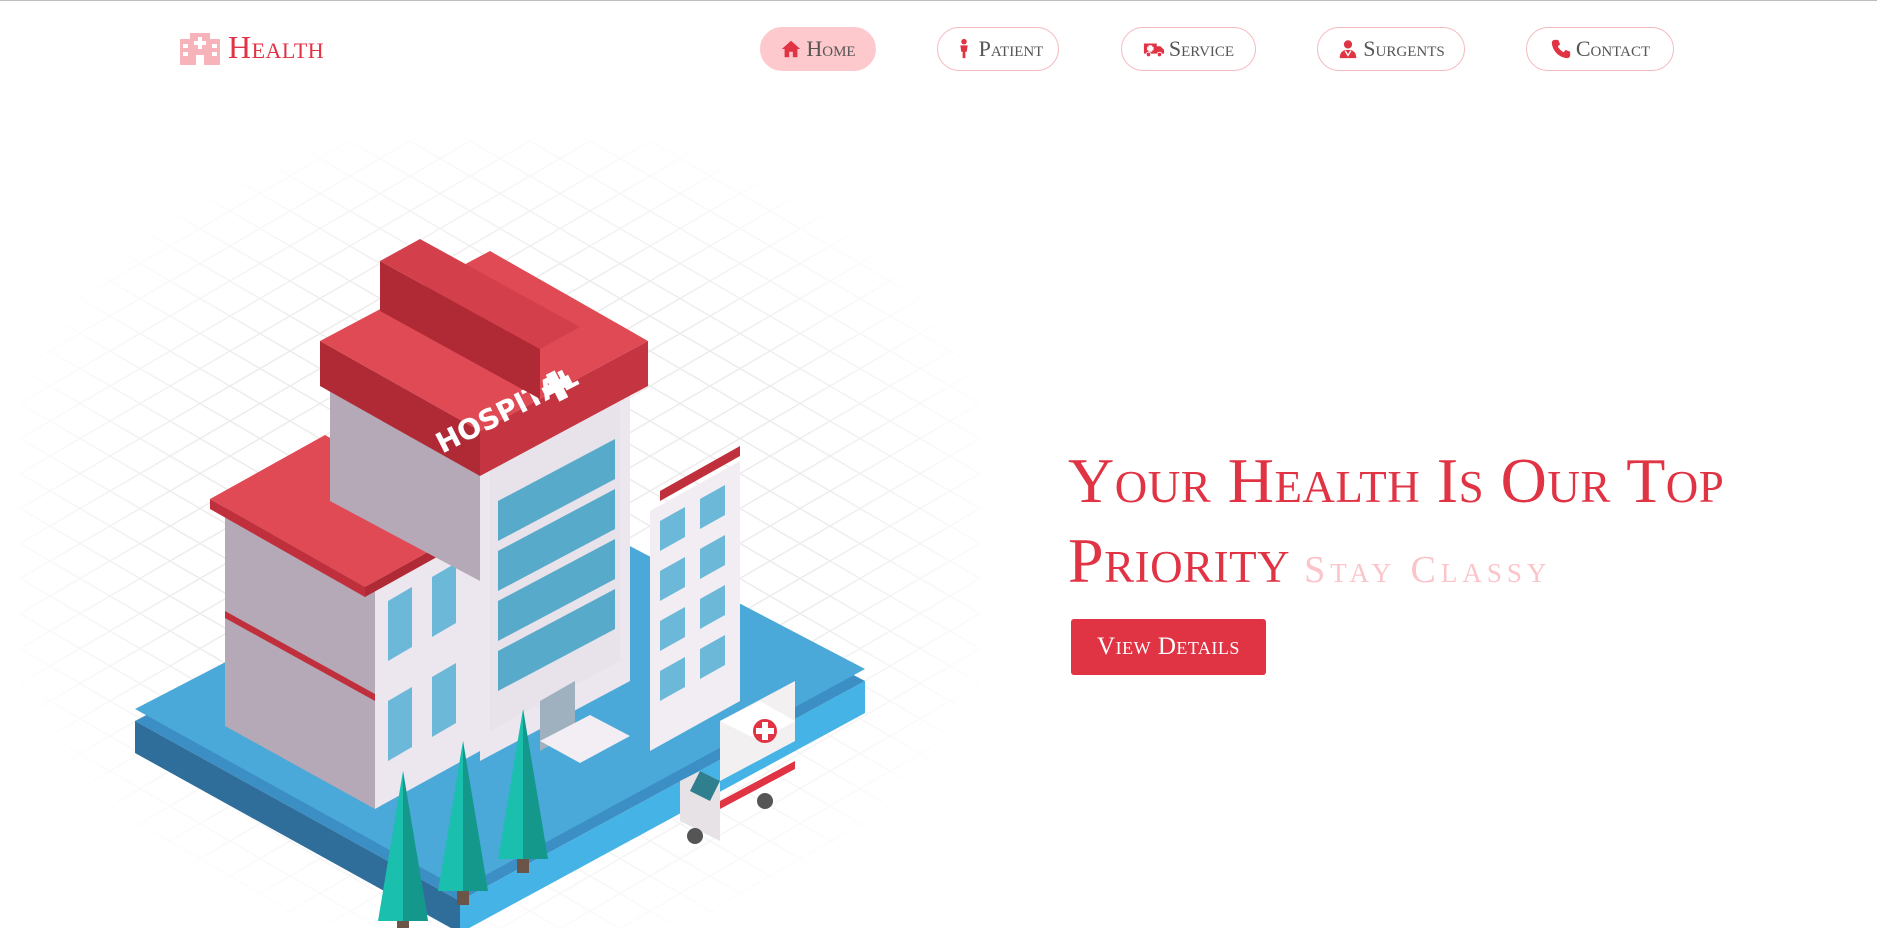 The width and height of the screenshot is (1877, 928). I want to click on nav-service: Service, so click(1188, 49).